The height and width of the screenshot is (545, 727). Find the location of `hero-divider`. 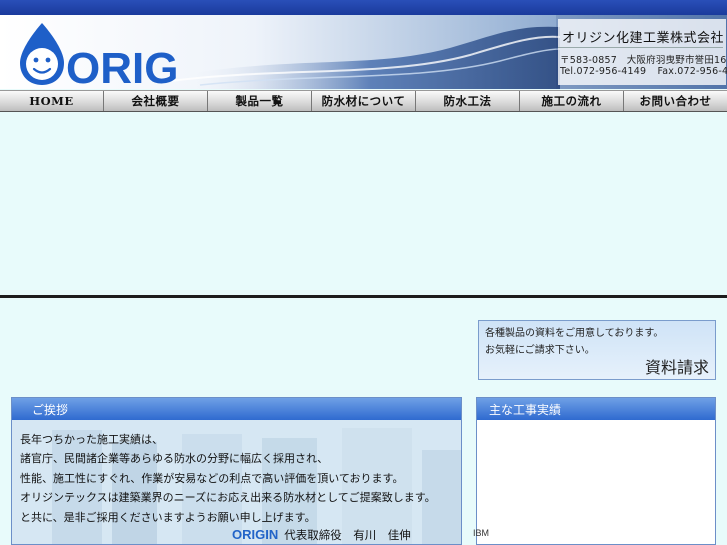

hero-divider is located at coordinates (363, 296).